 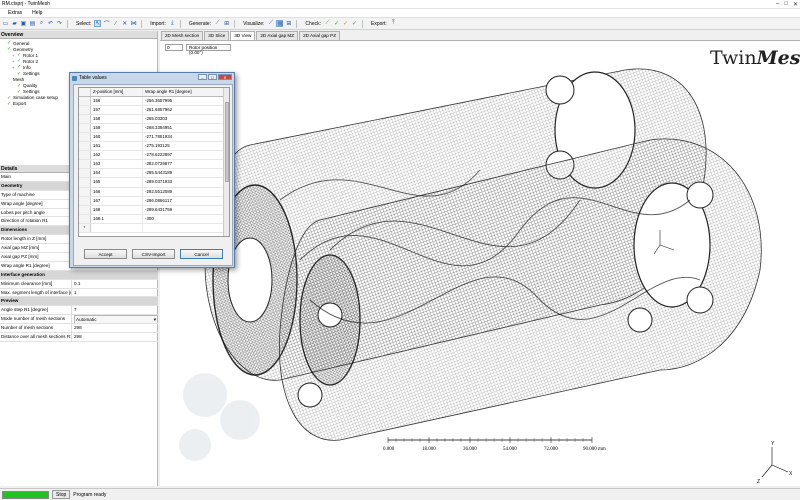 What do you see at coordinates (106, 24) in the screenshot?
I see `curve-icon: ⌒` at bounding box center [106, 24].